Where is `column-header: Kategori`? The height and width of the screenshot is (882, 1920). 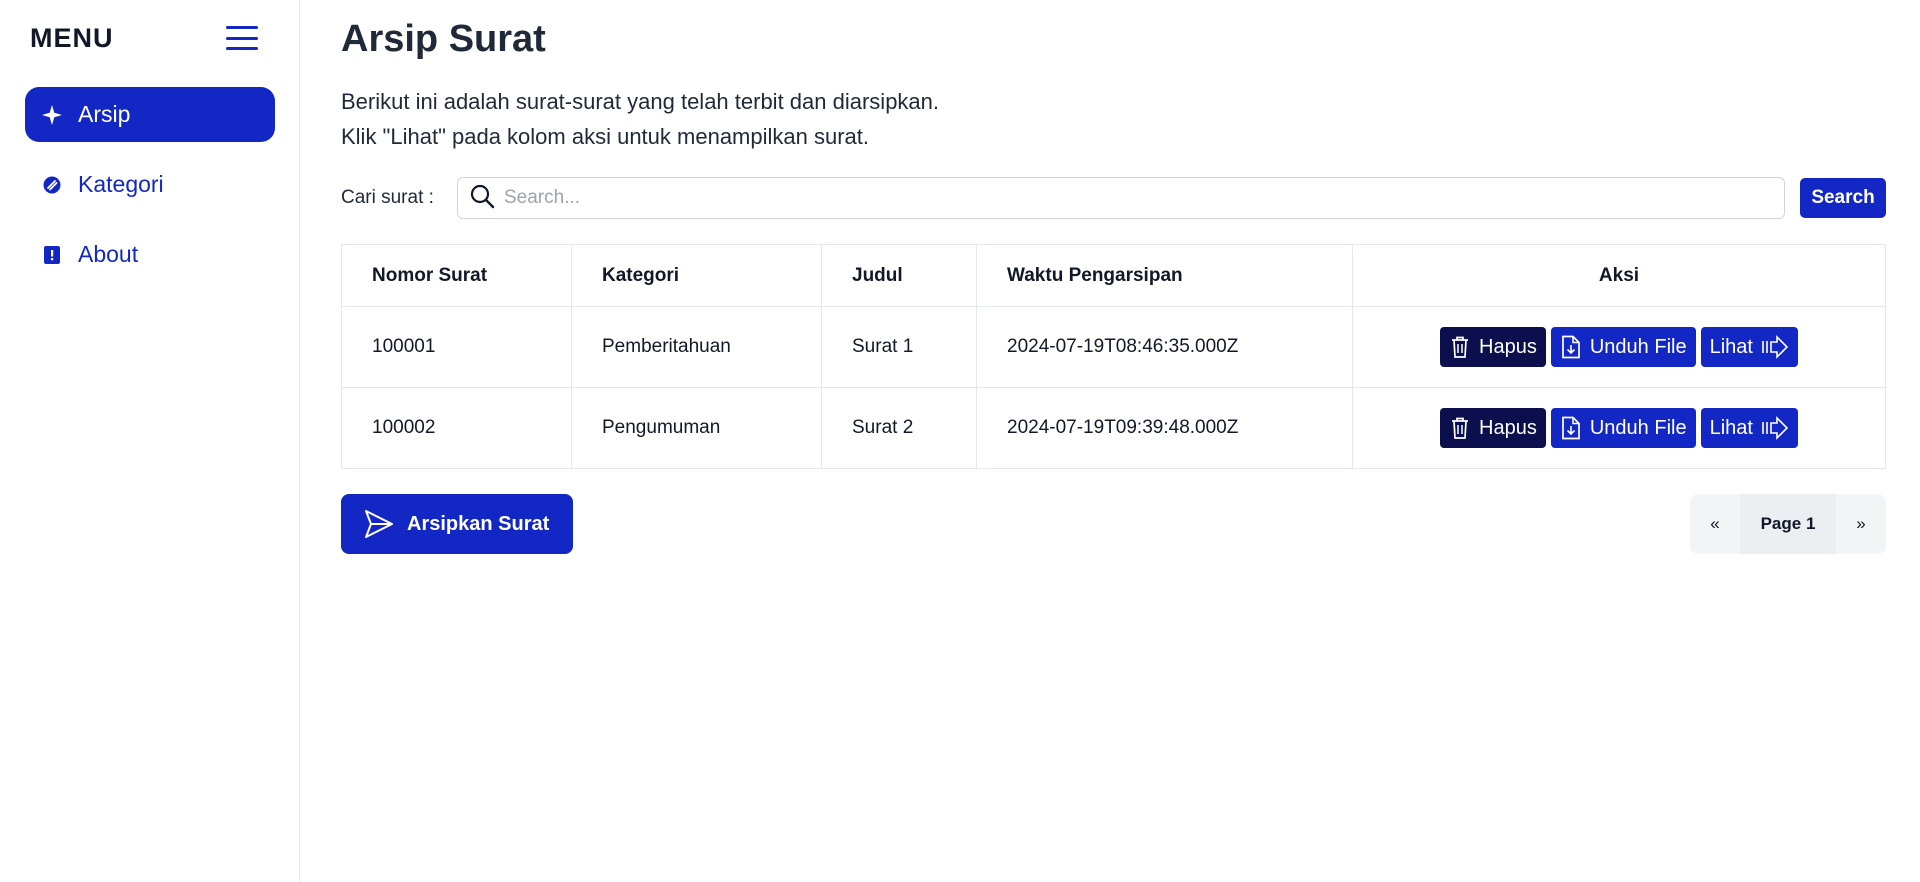 column-header: Kategori is located at coordinates (696, 275).